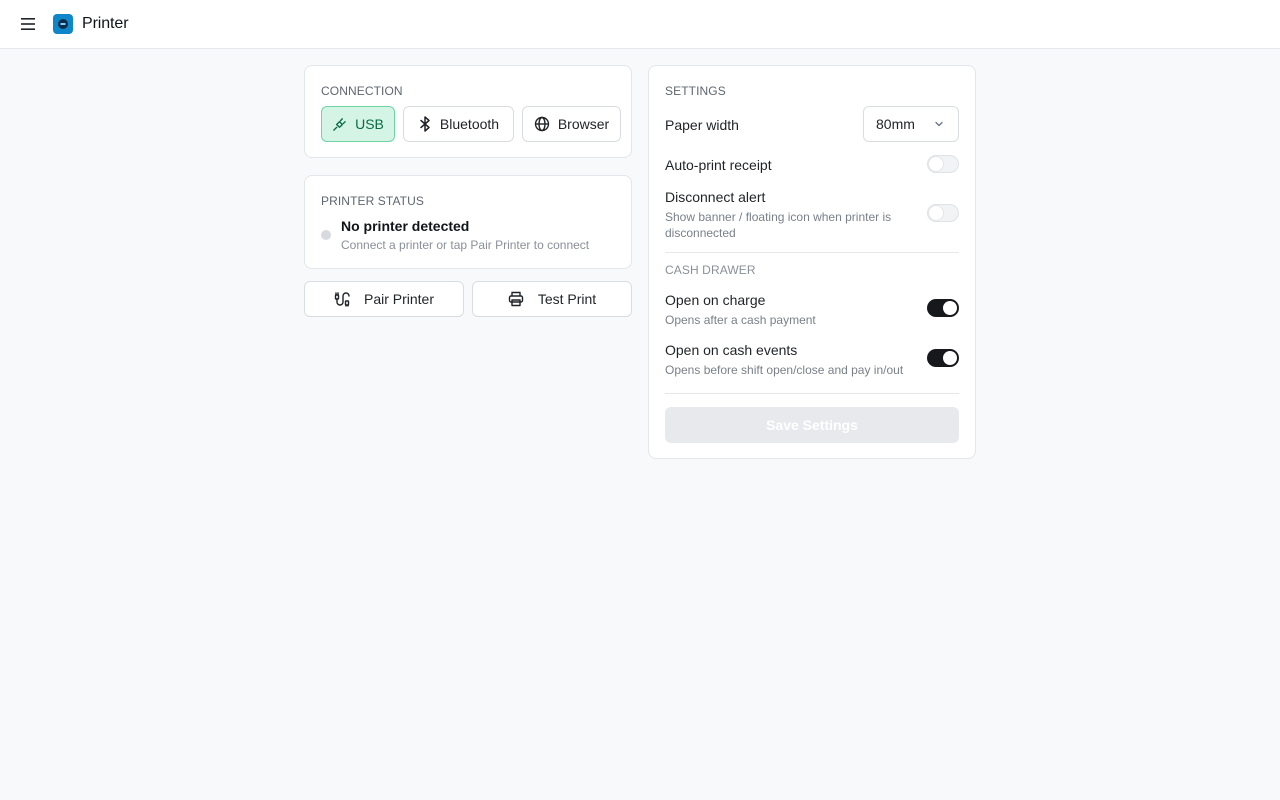 The width and height of the screenshot is (1280, 800). What do you see at coordinates (105, 23) in the screenshot?
I see `app-title: Printer` at bounding box center [105, 23].